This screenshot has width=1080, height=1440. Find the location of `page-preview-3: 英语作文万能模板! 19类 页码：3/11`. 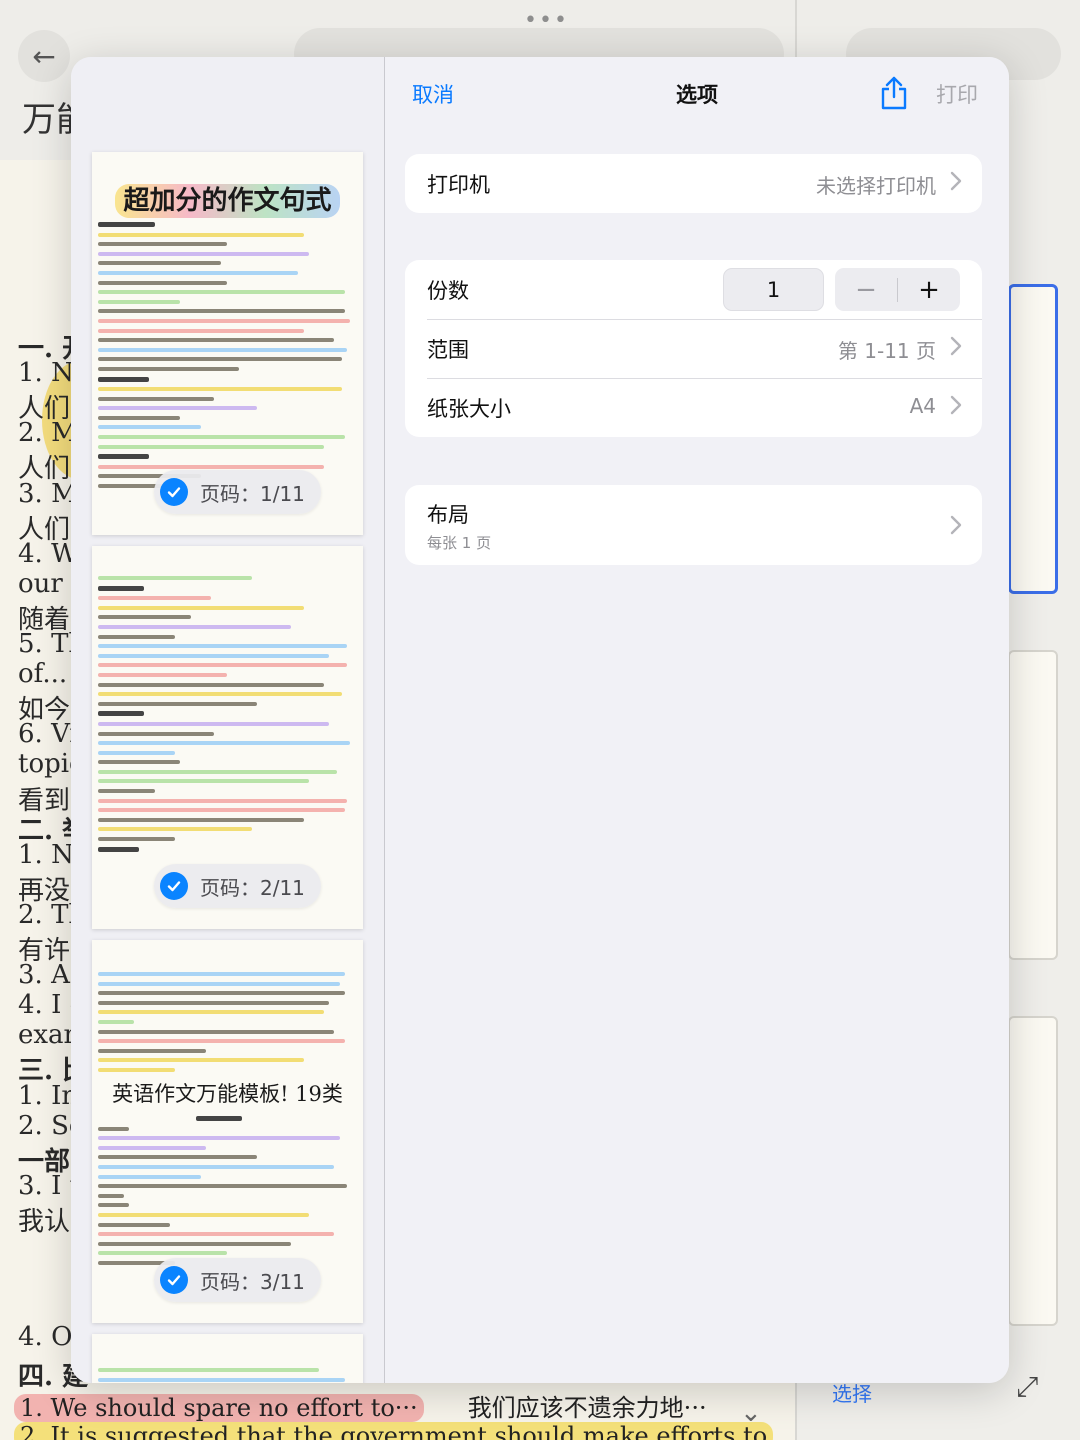

page-preview-3: 英语作文万能模板! 19类 页码：3/11 is located at coordinates (227, 1131).